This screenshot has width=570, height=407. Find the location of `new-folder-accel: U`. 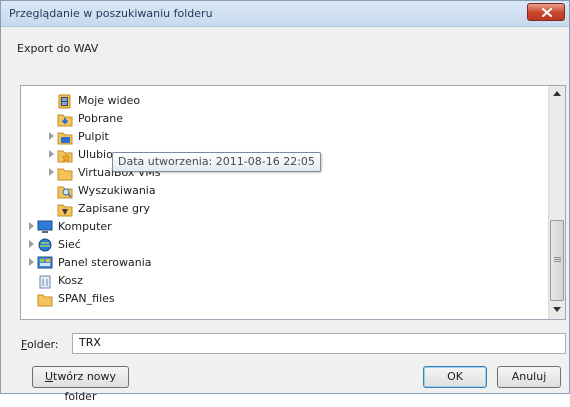

new-folder-accel: U is located at coordinates (48, 376).